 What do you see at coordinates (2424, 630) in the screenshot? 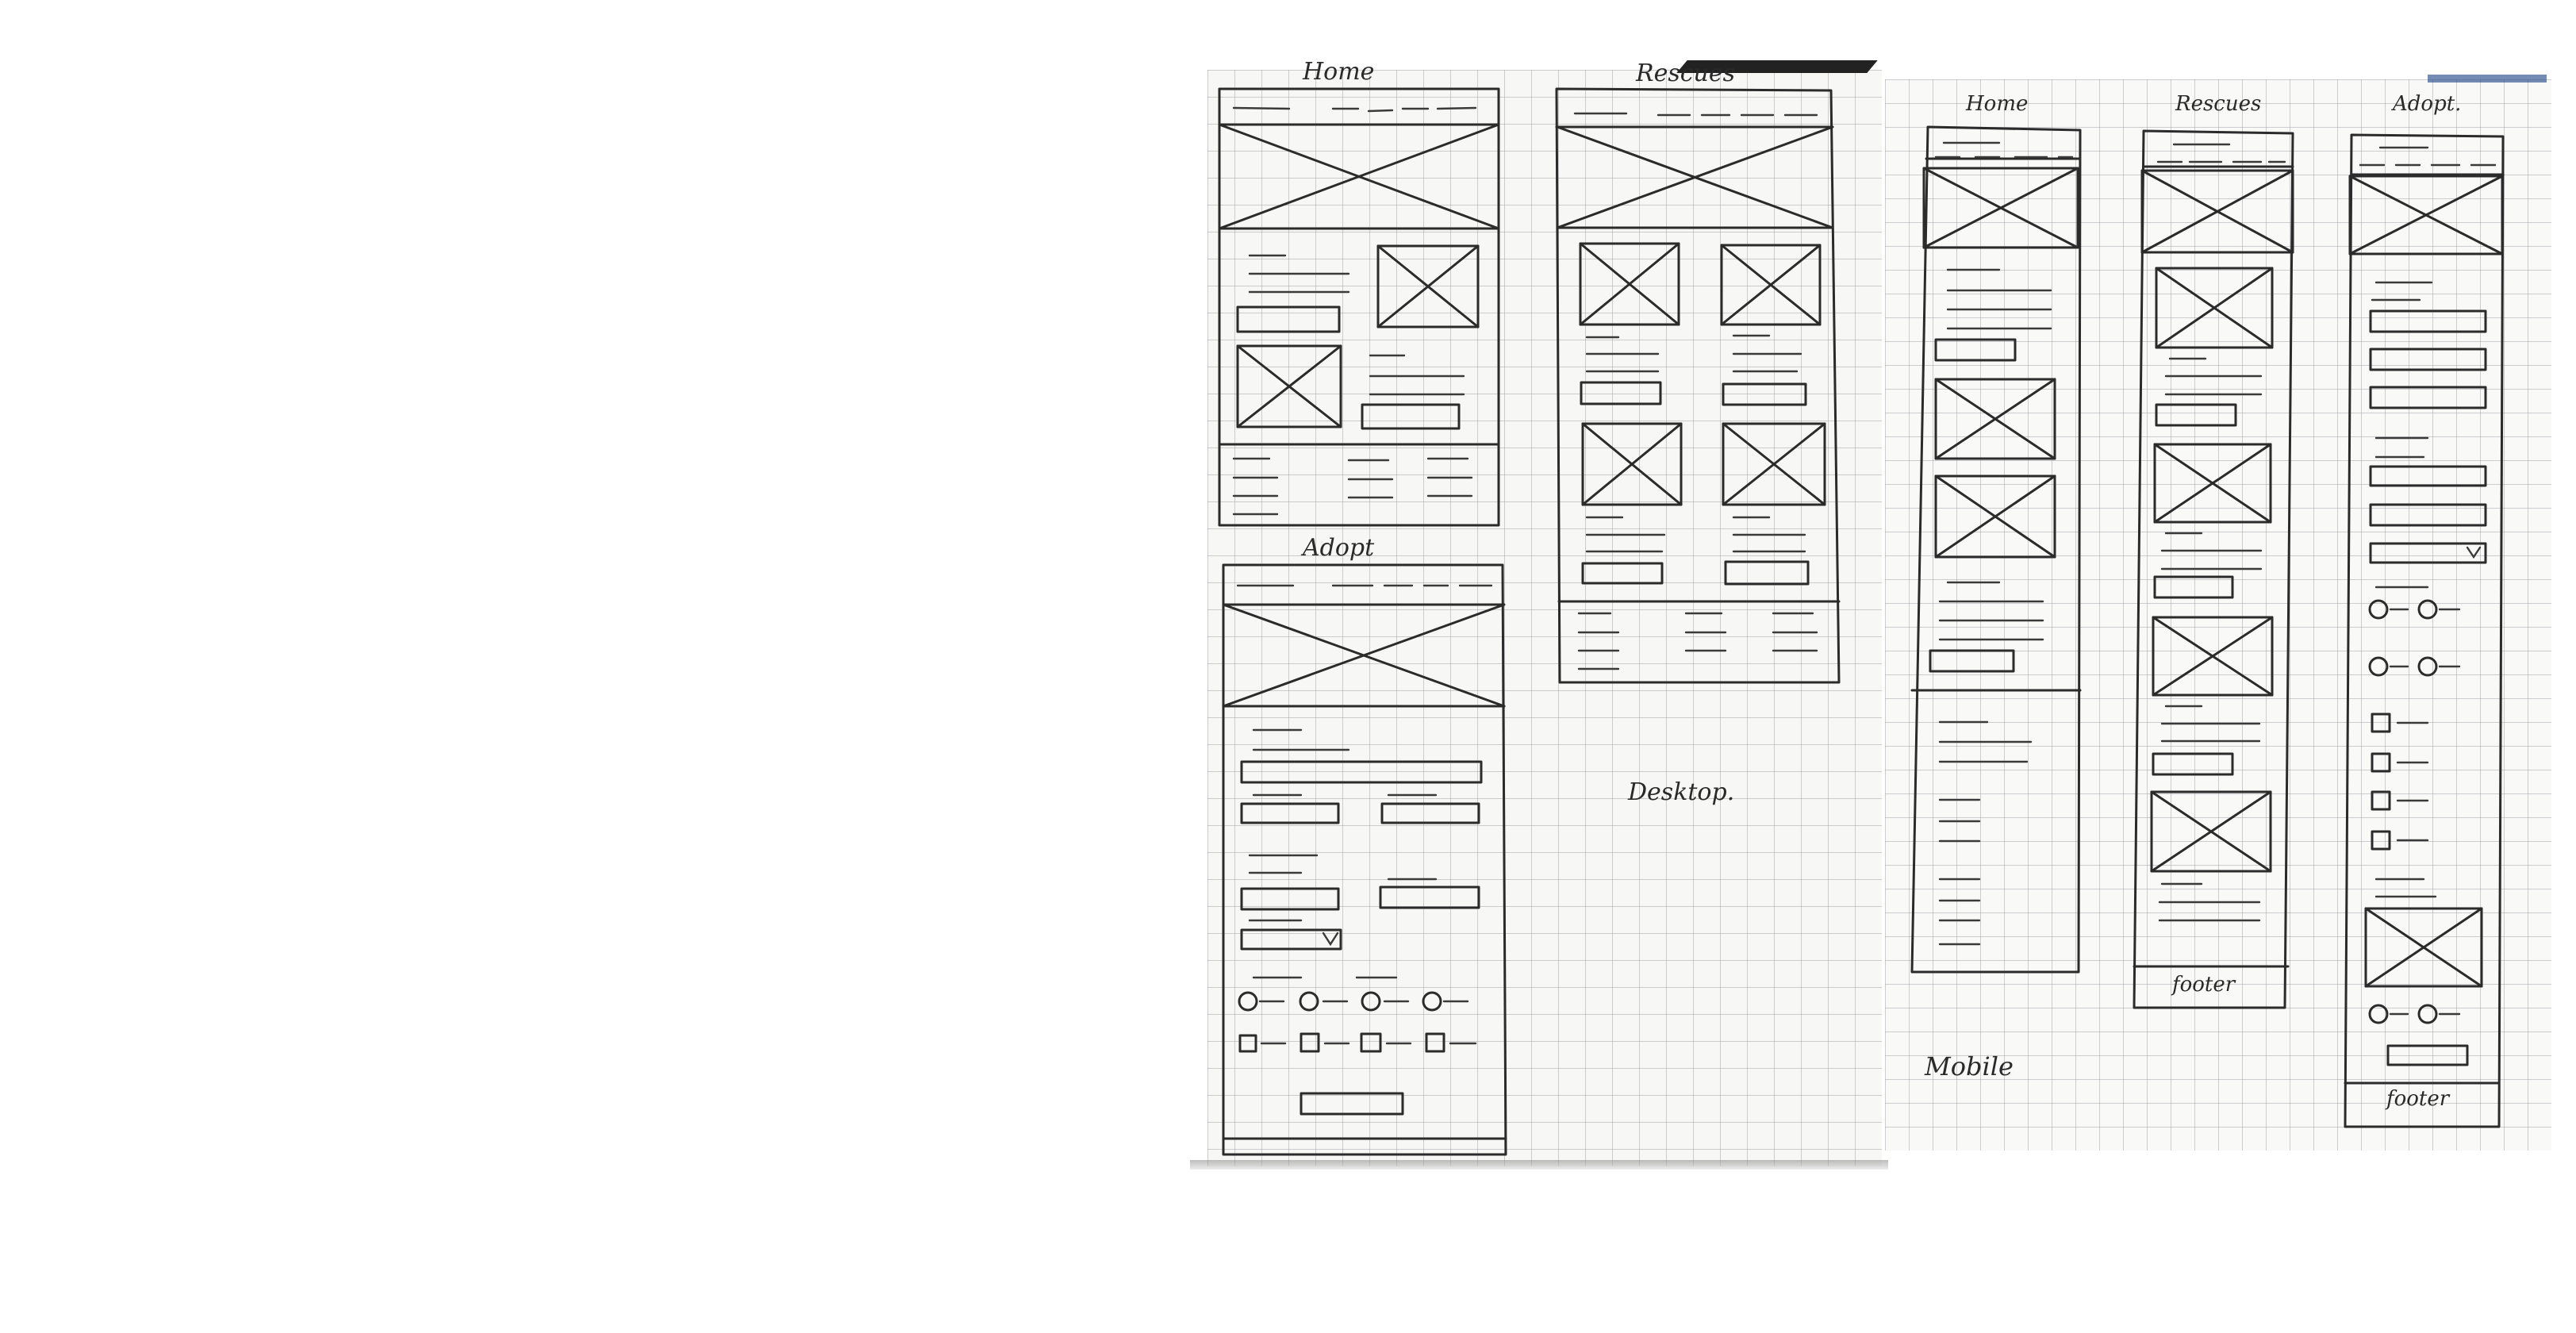
I see `mobile-adopt-wireframe` at bounding box center [2424, 630].